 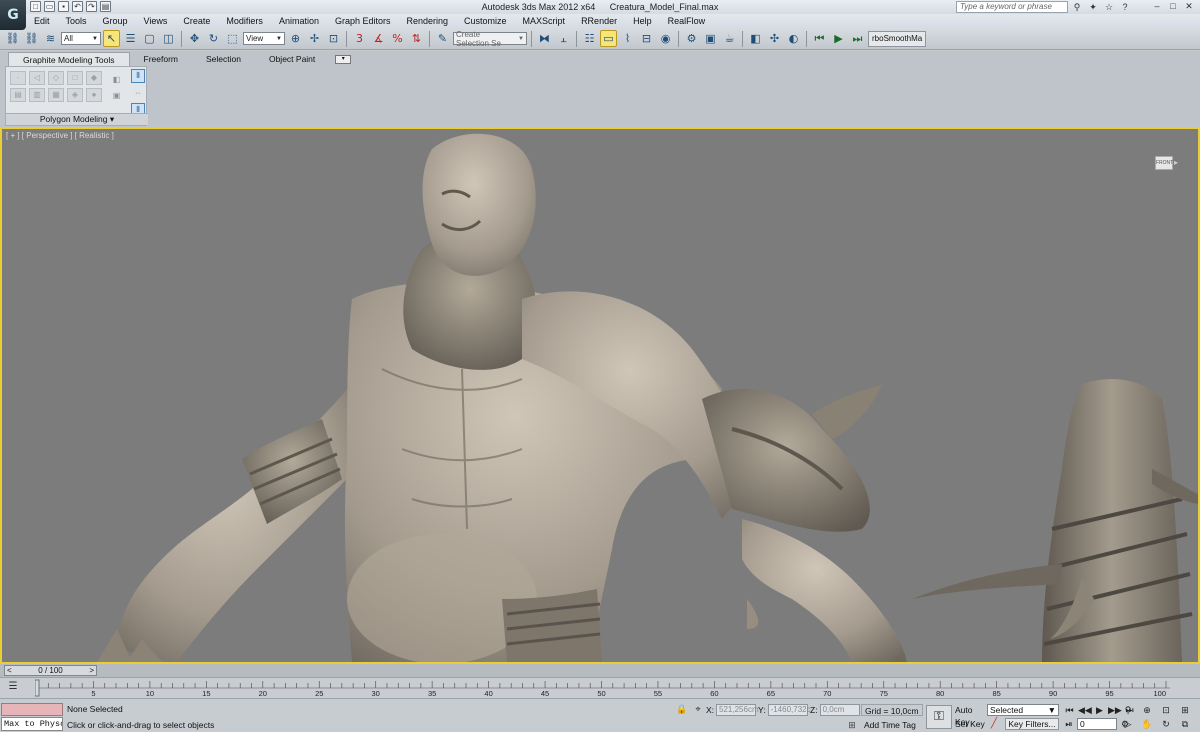 What do you see at coordinates (42, 21) in the screenshot?
I see `menu-item-edit: Edit` at bounding box center [42, 21].